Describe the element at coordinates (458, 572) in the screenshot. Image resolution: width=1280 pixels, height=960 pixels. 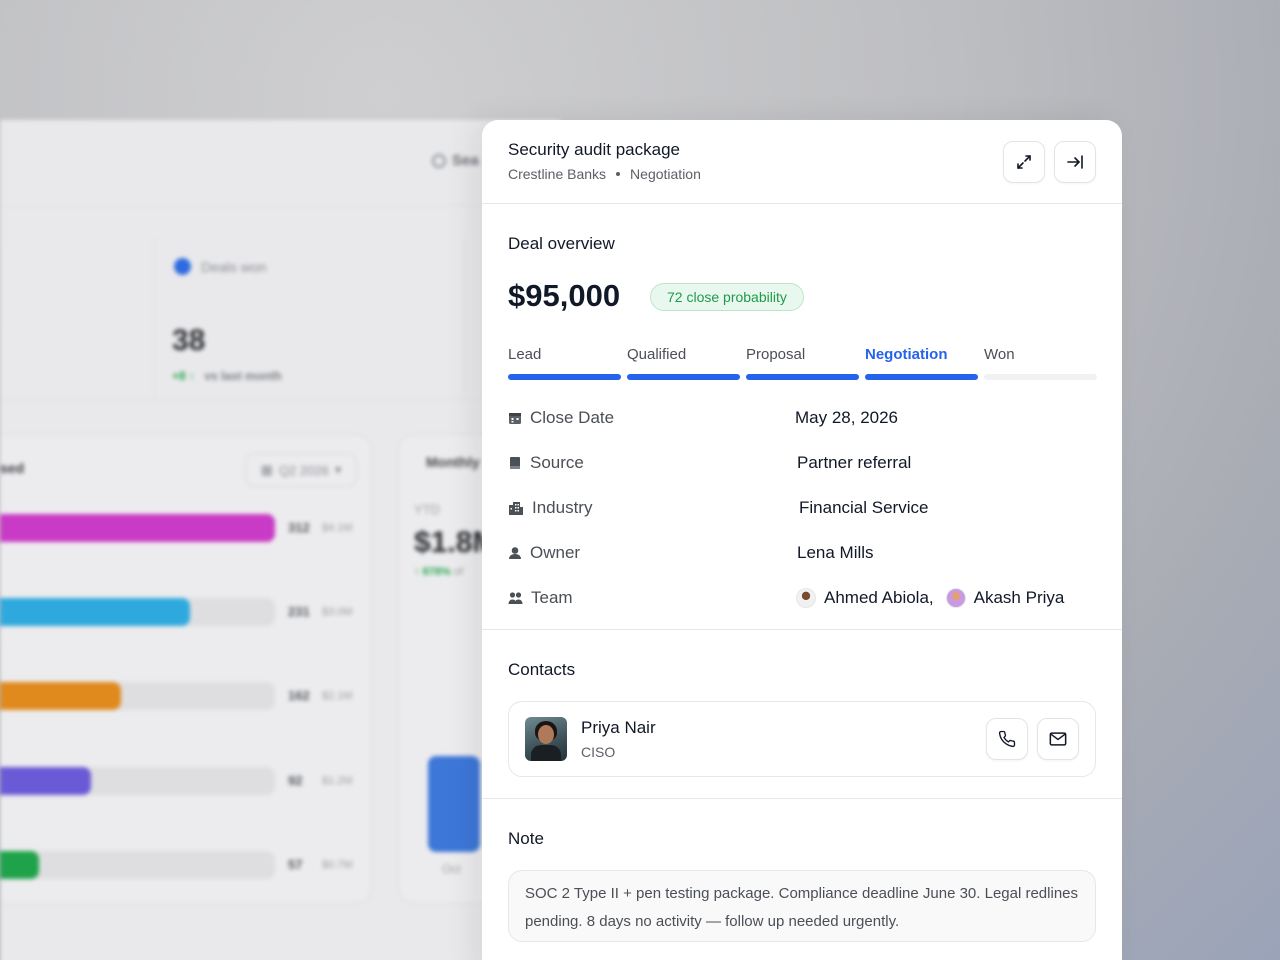
I see `bg-ytd-delta-tail: of` at that location.